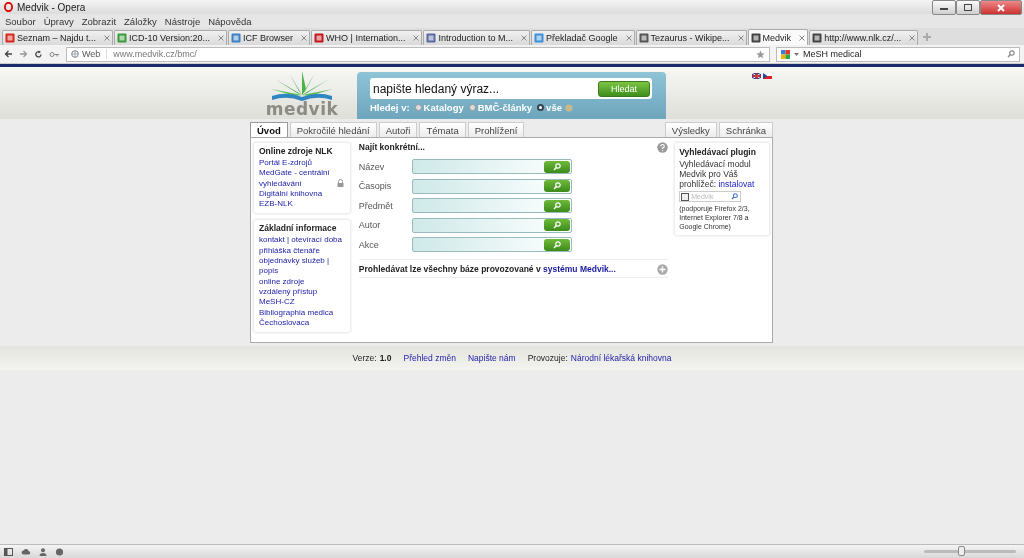 The image size is (1024, 558). Describe the element at coordinates (583, 37) in the screenshot. I see `browser-tab: Překladač Google` at that location.